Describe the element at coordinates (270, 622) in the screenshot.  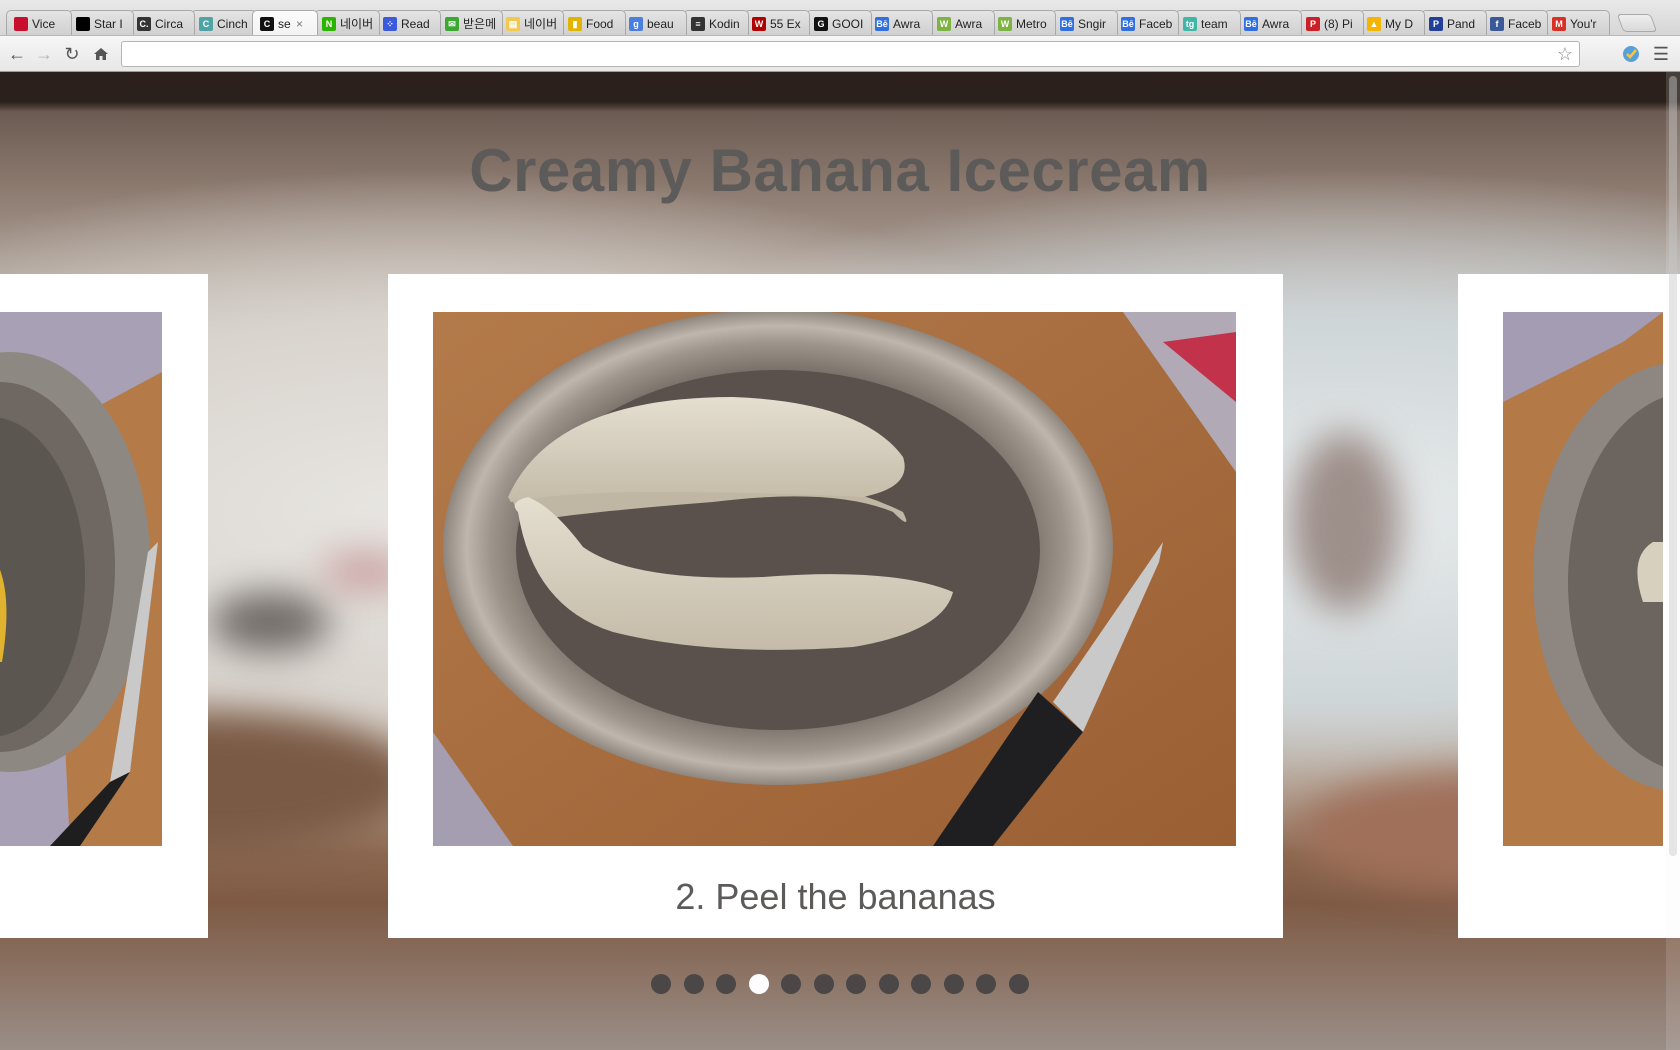
I see `background-blur` at that location.